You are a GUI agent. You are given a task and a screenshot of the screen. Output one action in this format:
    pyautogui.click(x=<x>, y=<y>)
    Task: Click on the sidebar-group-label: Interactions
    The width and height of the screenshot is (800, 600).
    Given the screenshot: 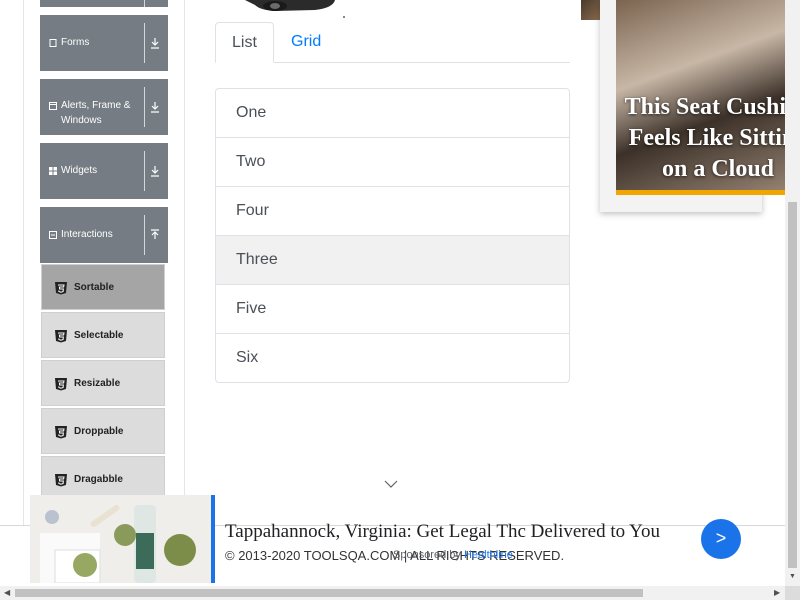 What is the action you would take?
    pyautogui.click(x=87, y=234)
    